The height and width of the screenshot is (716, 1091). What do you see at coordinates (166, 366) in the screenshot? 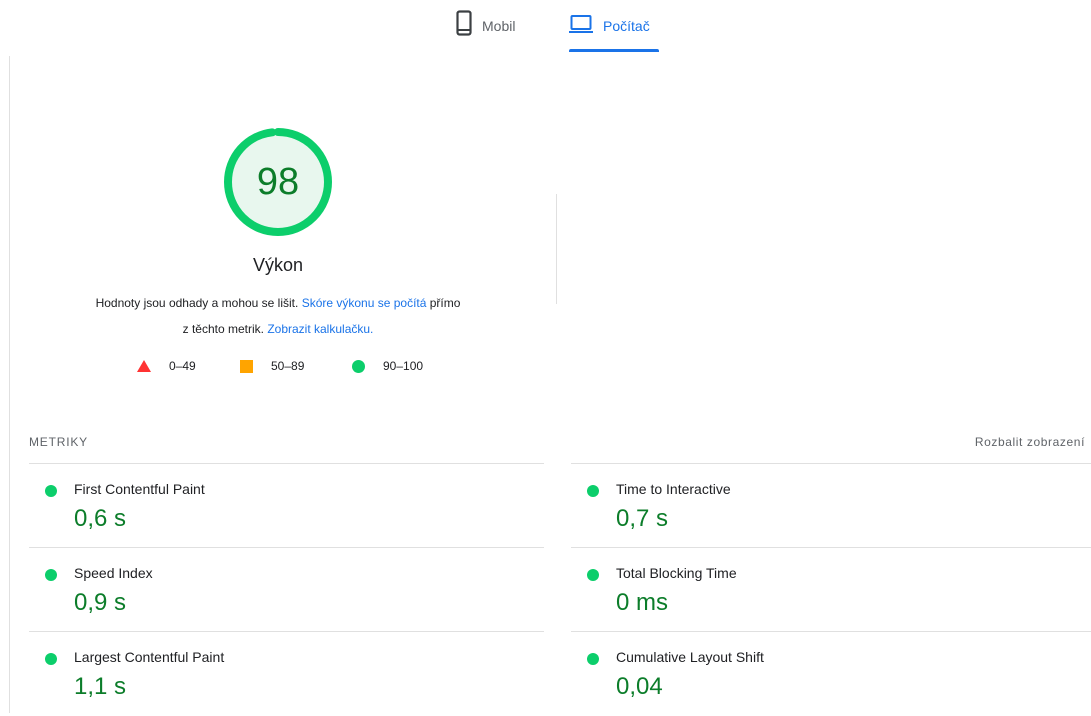
I see `legend-fail: 0–49` at bounding box center [166, 366].